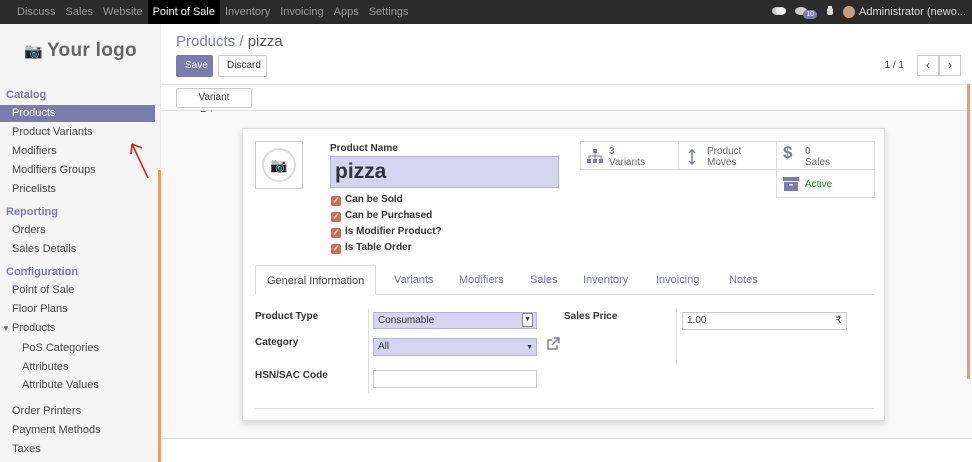  I want to click on active-label: Active, so click(819, 184).